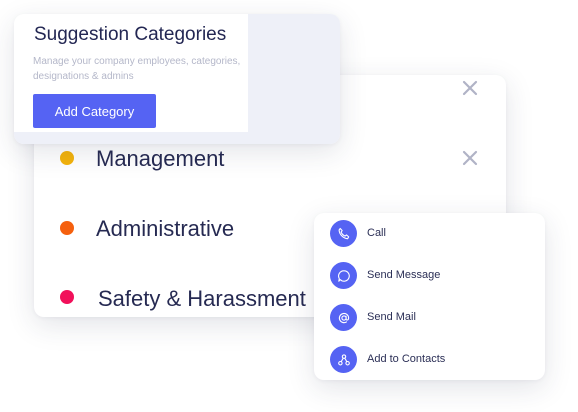  What do you see at coordinates (432, 234) in the screenshot?
I see `action-call: Call` at bounding box center [432, 234].